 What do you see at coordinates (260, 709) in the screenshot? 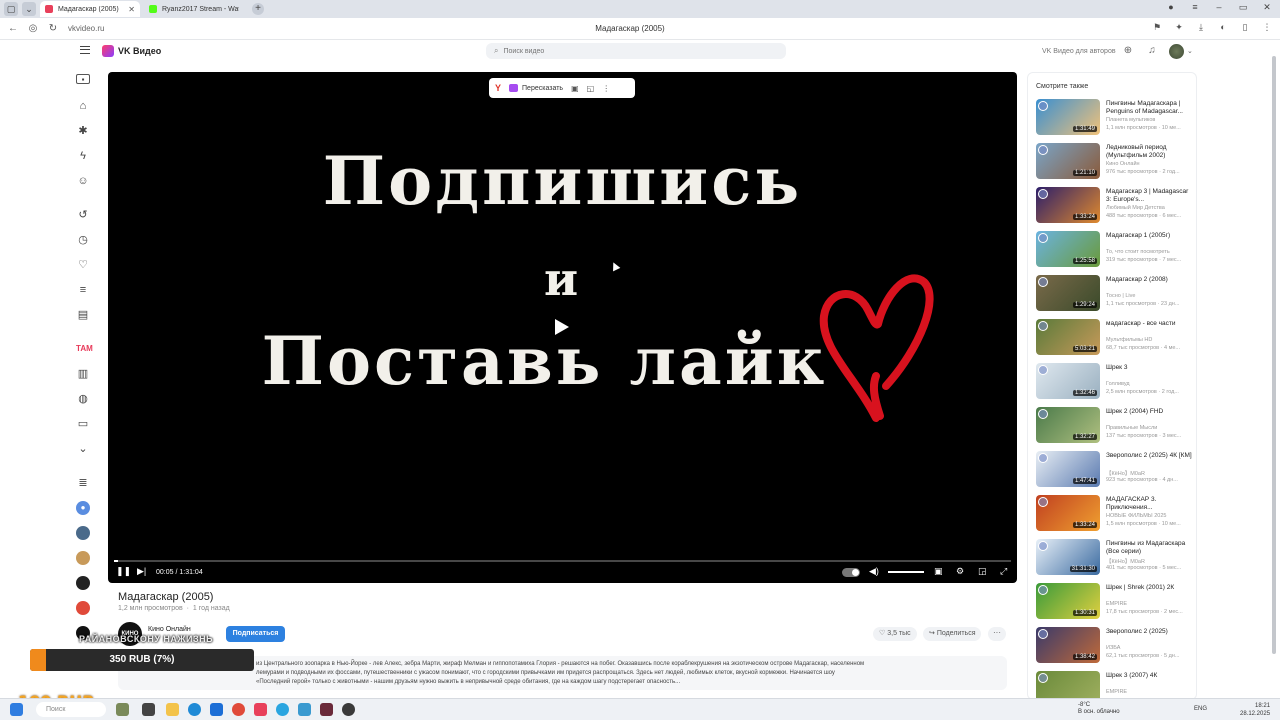
I see `yandex-browser-icon` at bounding box center [260, 709].